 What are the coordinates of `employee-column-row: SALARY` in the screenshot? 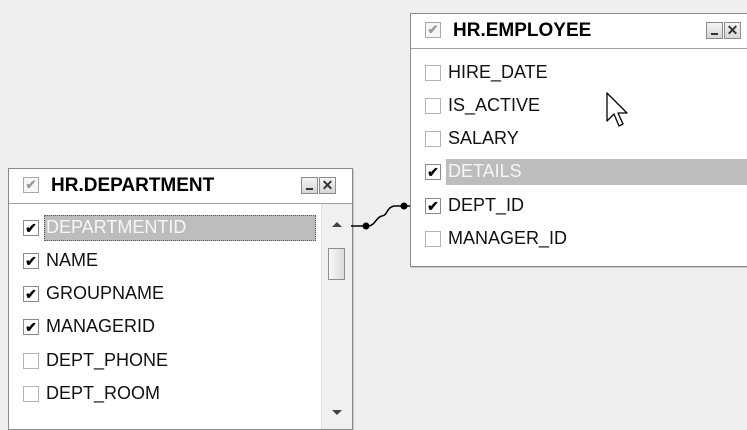 It's located at (579, 139).